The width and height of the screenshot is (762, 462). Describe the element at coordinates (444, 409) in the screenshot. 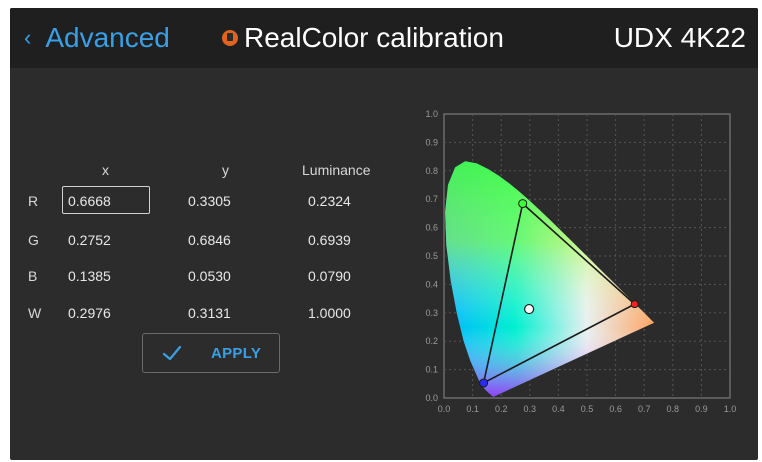

I see `x-tick-label: 0.0` at that location.